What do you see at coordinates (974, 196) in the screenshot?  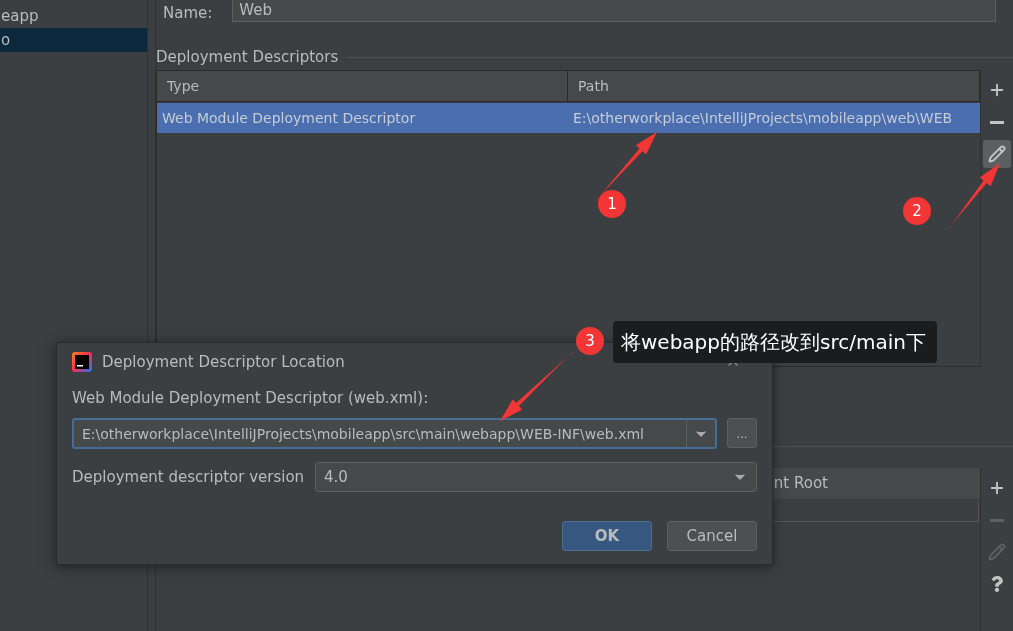 I see `annotation-arrow` at bounding box center [974, 196].